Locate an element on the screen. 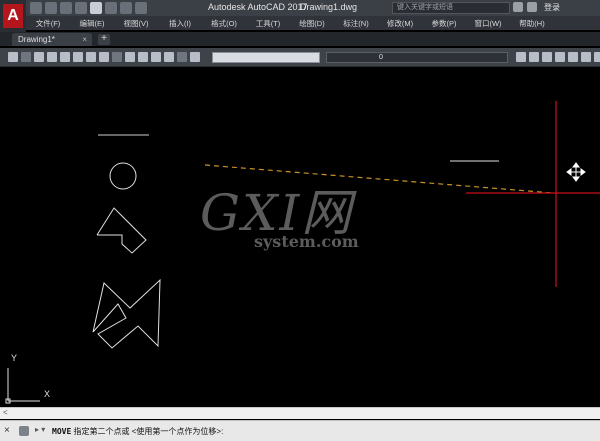  menu-edit: 编辑(E) is located at coordinates (92, 23).